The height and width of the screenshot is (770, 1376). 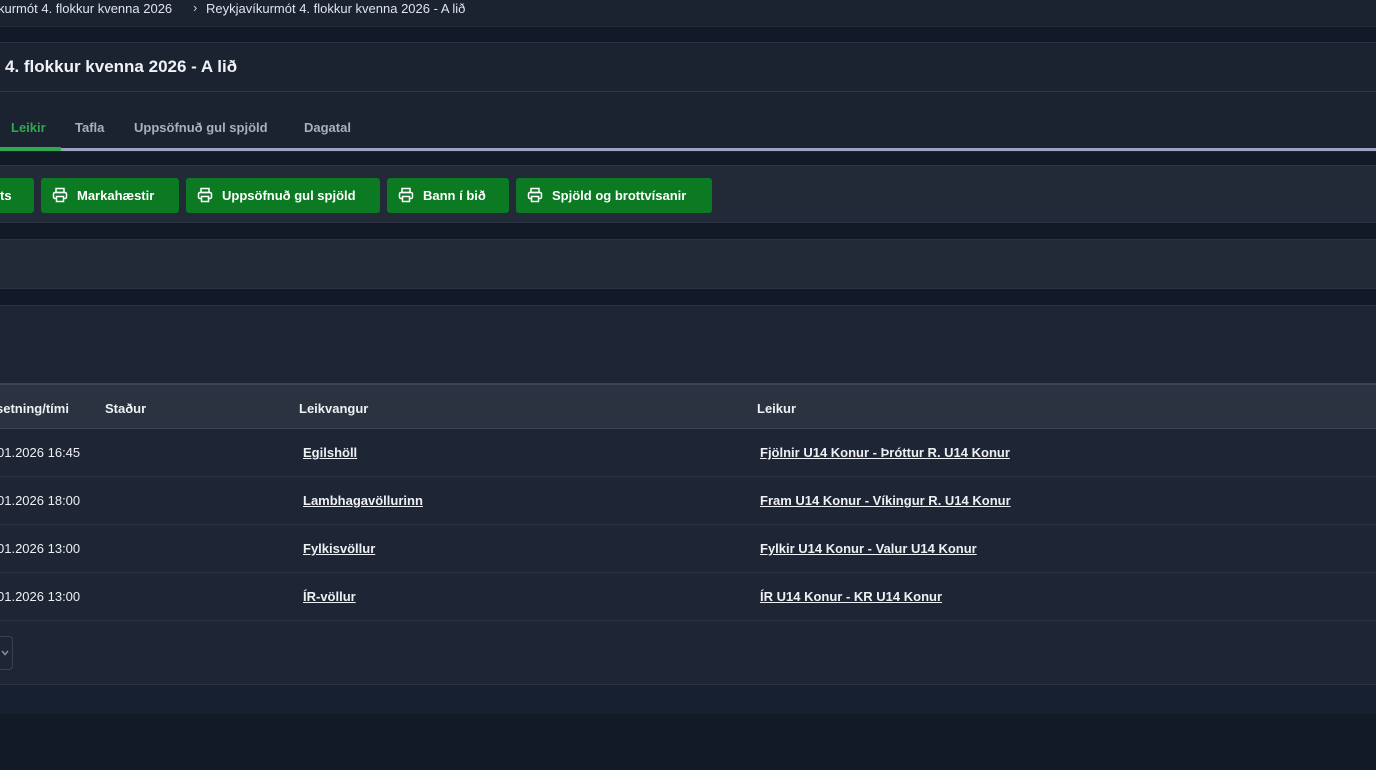 I want to click on column-header-place: Staður, so click(x=125, y=408).